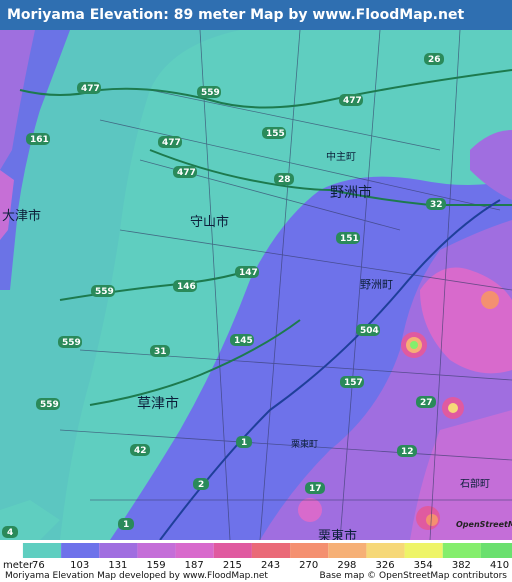  I want to click on road-shield-151: 151, so click(348, 238).